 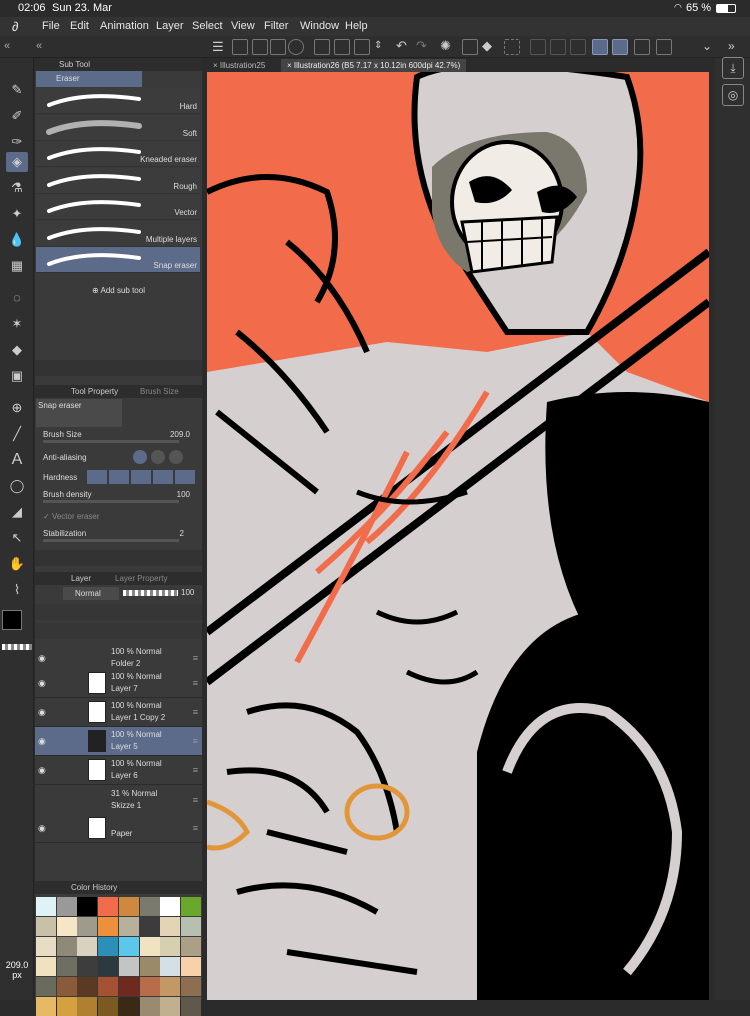 What do you see at coordinates (731, 46) in the screenshot?
I see `collapse-right-icon: »` at bounding box center [731, 46].